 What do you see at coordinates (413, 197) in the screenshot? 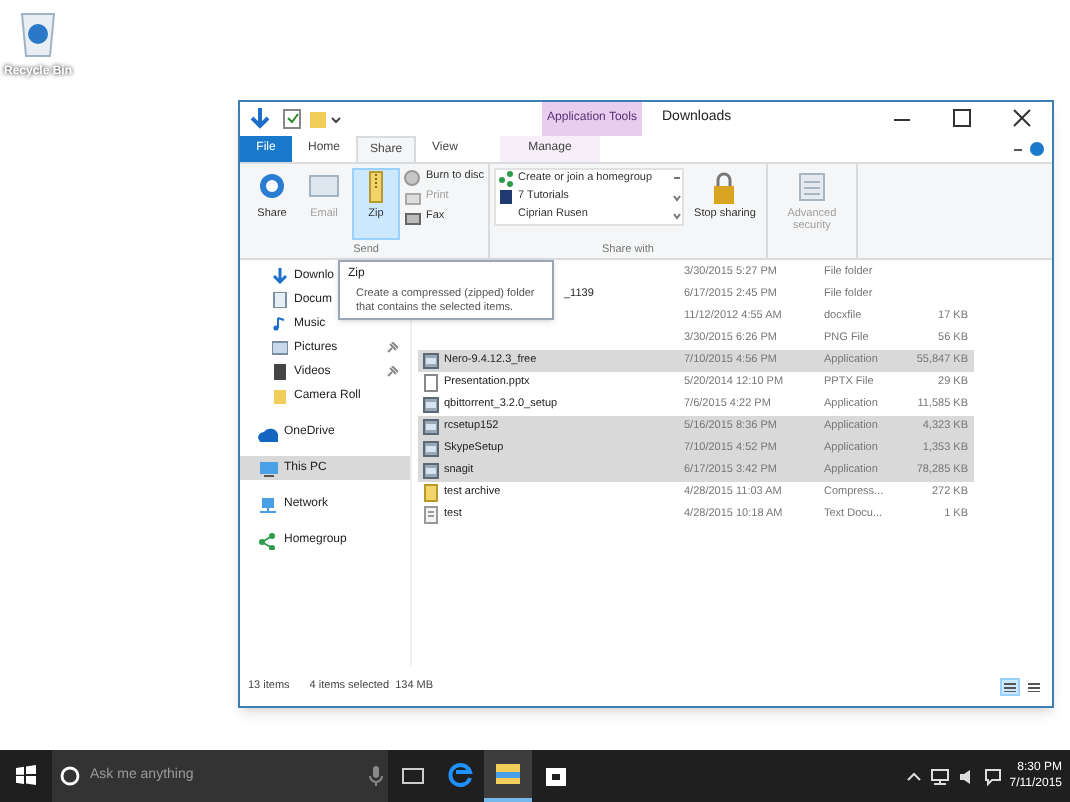
I see `printer-icon` at bounding box center [413, 197].